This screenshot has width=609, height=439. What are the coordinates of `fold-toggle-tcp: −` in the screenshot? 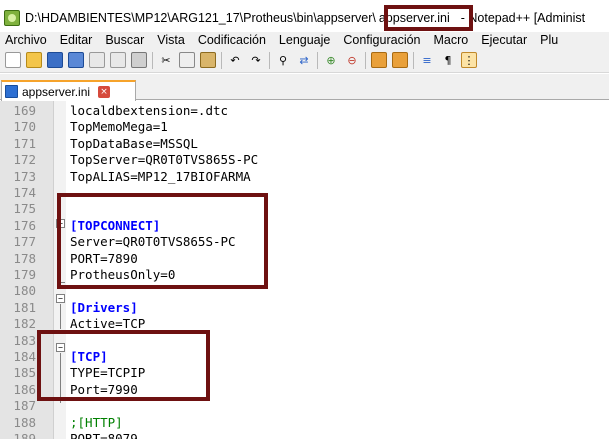 It's located at (60, 347).